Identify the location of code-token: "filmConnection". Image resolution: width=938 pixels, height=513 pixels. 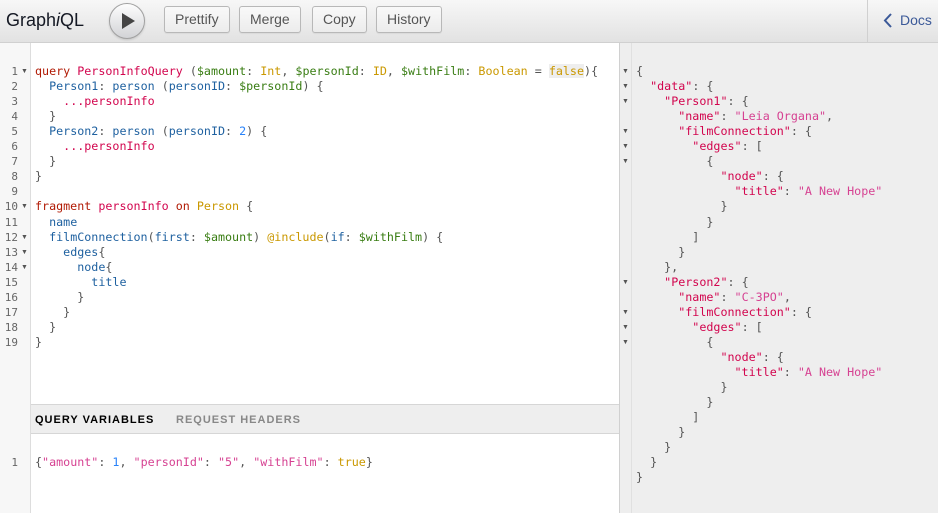
(734, 131).